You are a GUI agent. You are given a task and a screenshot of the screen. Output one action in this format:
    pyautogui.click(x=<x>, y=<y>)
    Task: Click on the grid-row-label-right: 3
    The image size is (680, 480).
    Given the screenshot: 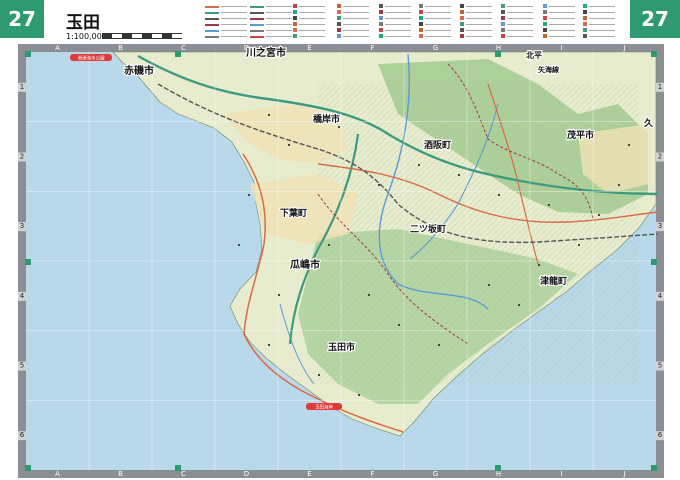 What is the action you would take?
    pyautogui.click(x=660, y=226)
    